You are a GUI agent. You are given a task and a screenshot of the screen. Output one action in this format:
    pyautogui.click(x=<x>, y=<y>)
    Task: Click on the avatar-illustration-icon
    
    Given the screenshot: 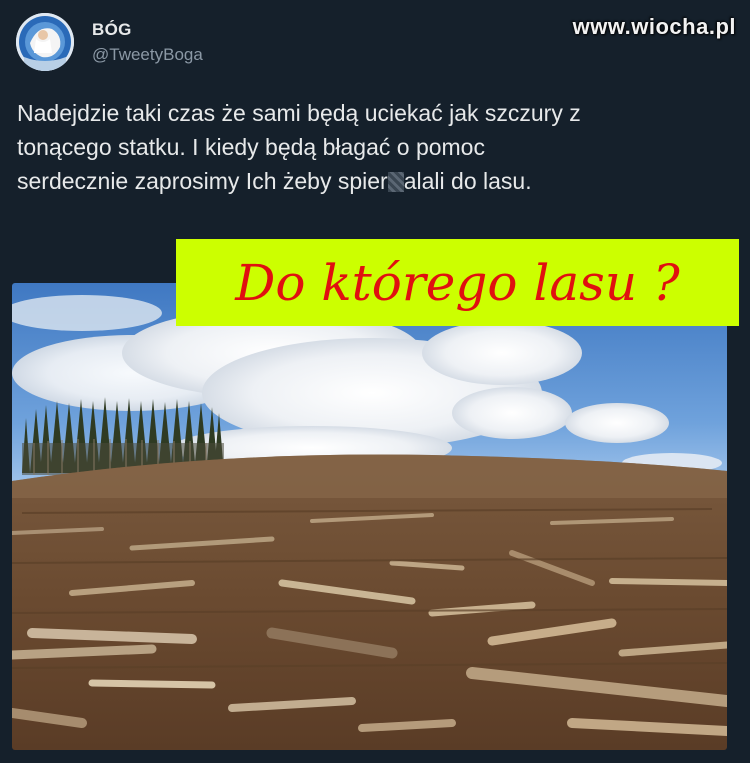 What is the action you would take?
    pyautogui.click(x=45, y=42)
    